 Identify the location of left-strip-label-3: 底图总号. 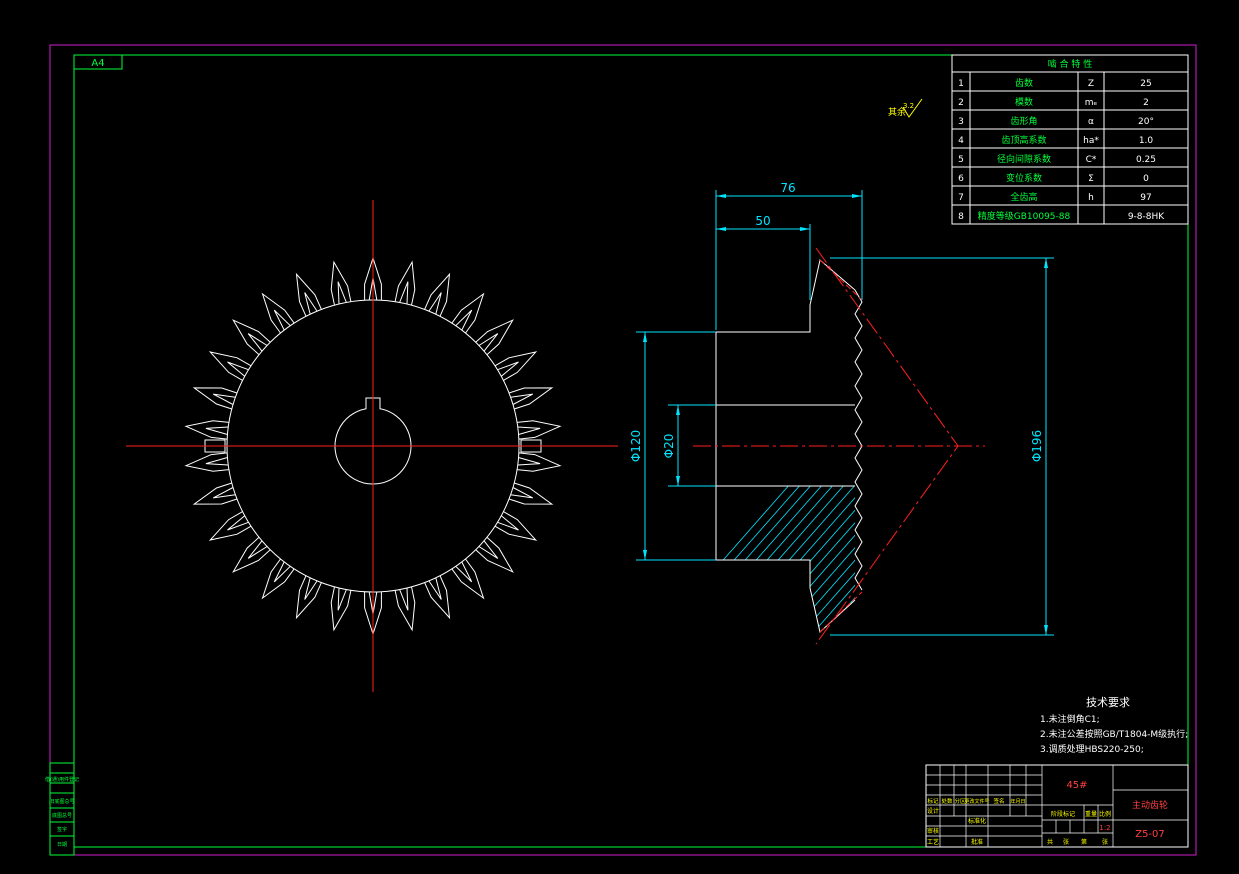
(62, 815).